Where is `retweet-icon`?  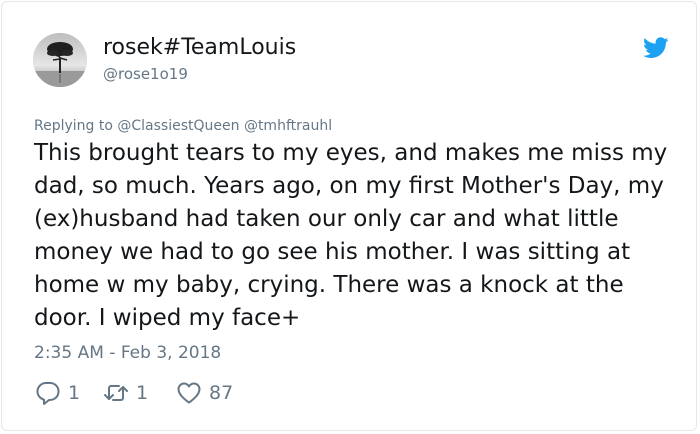
retweet-icon is located at coordinates (116, 393).